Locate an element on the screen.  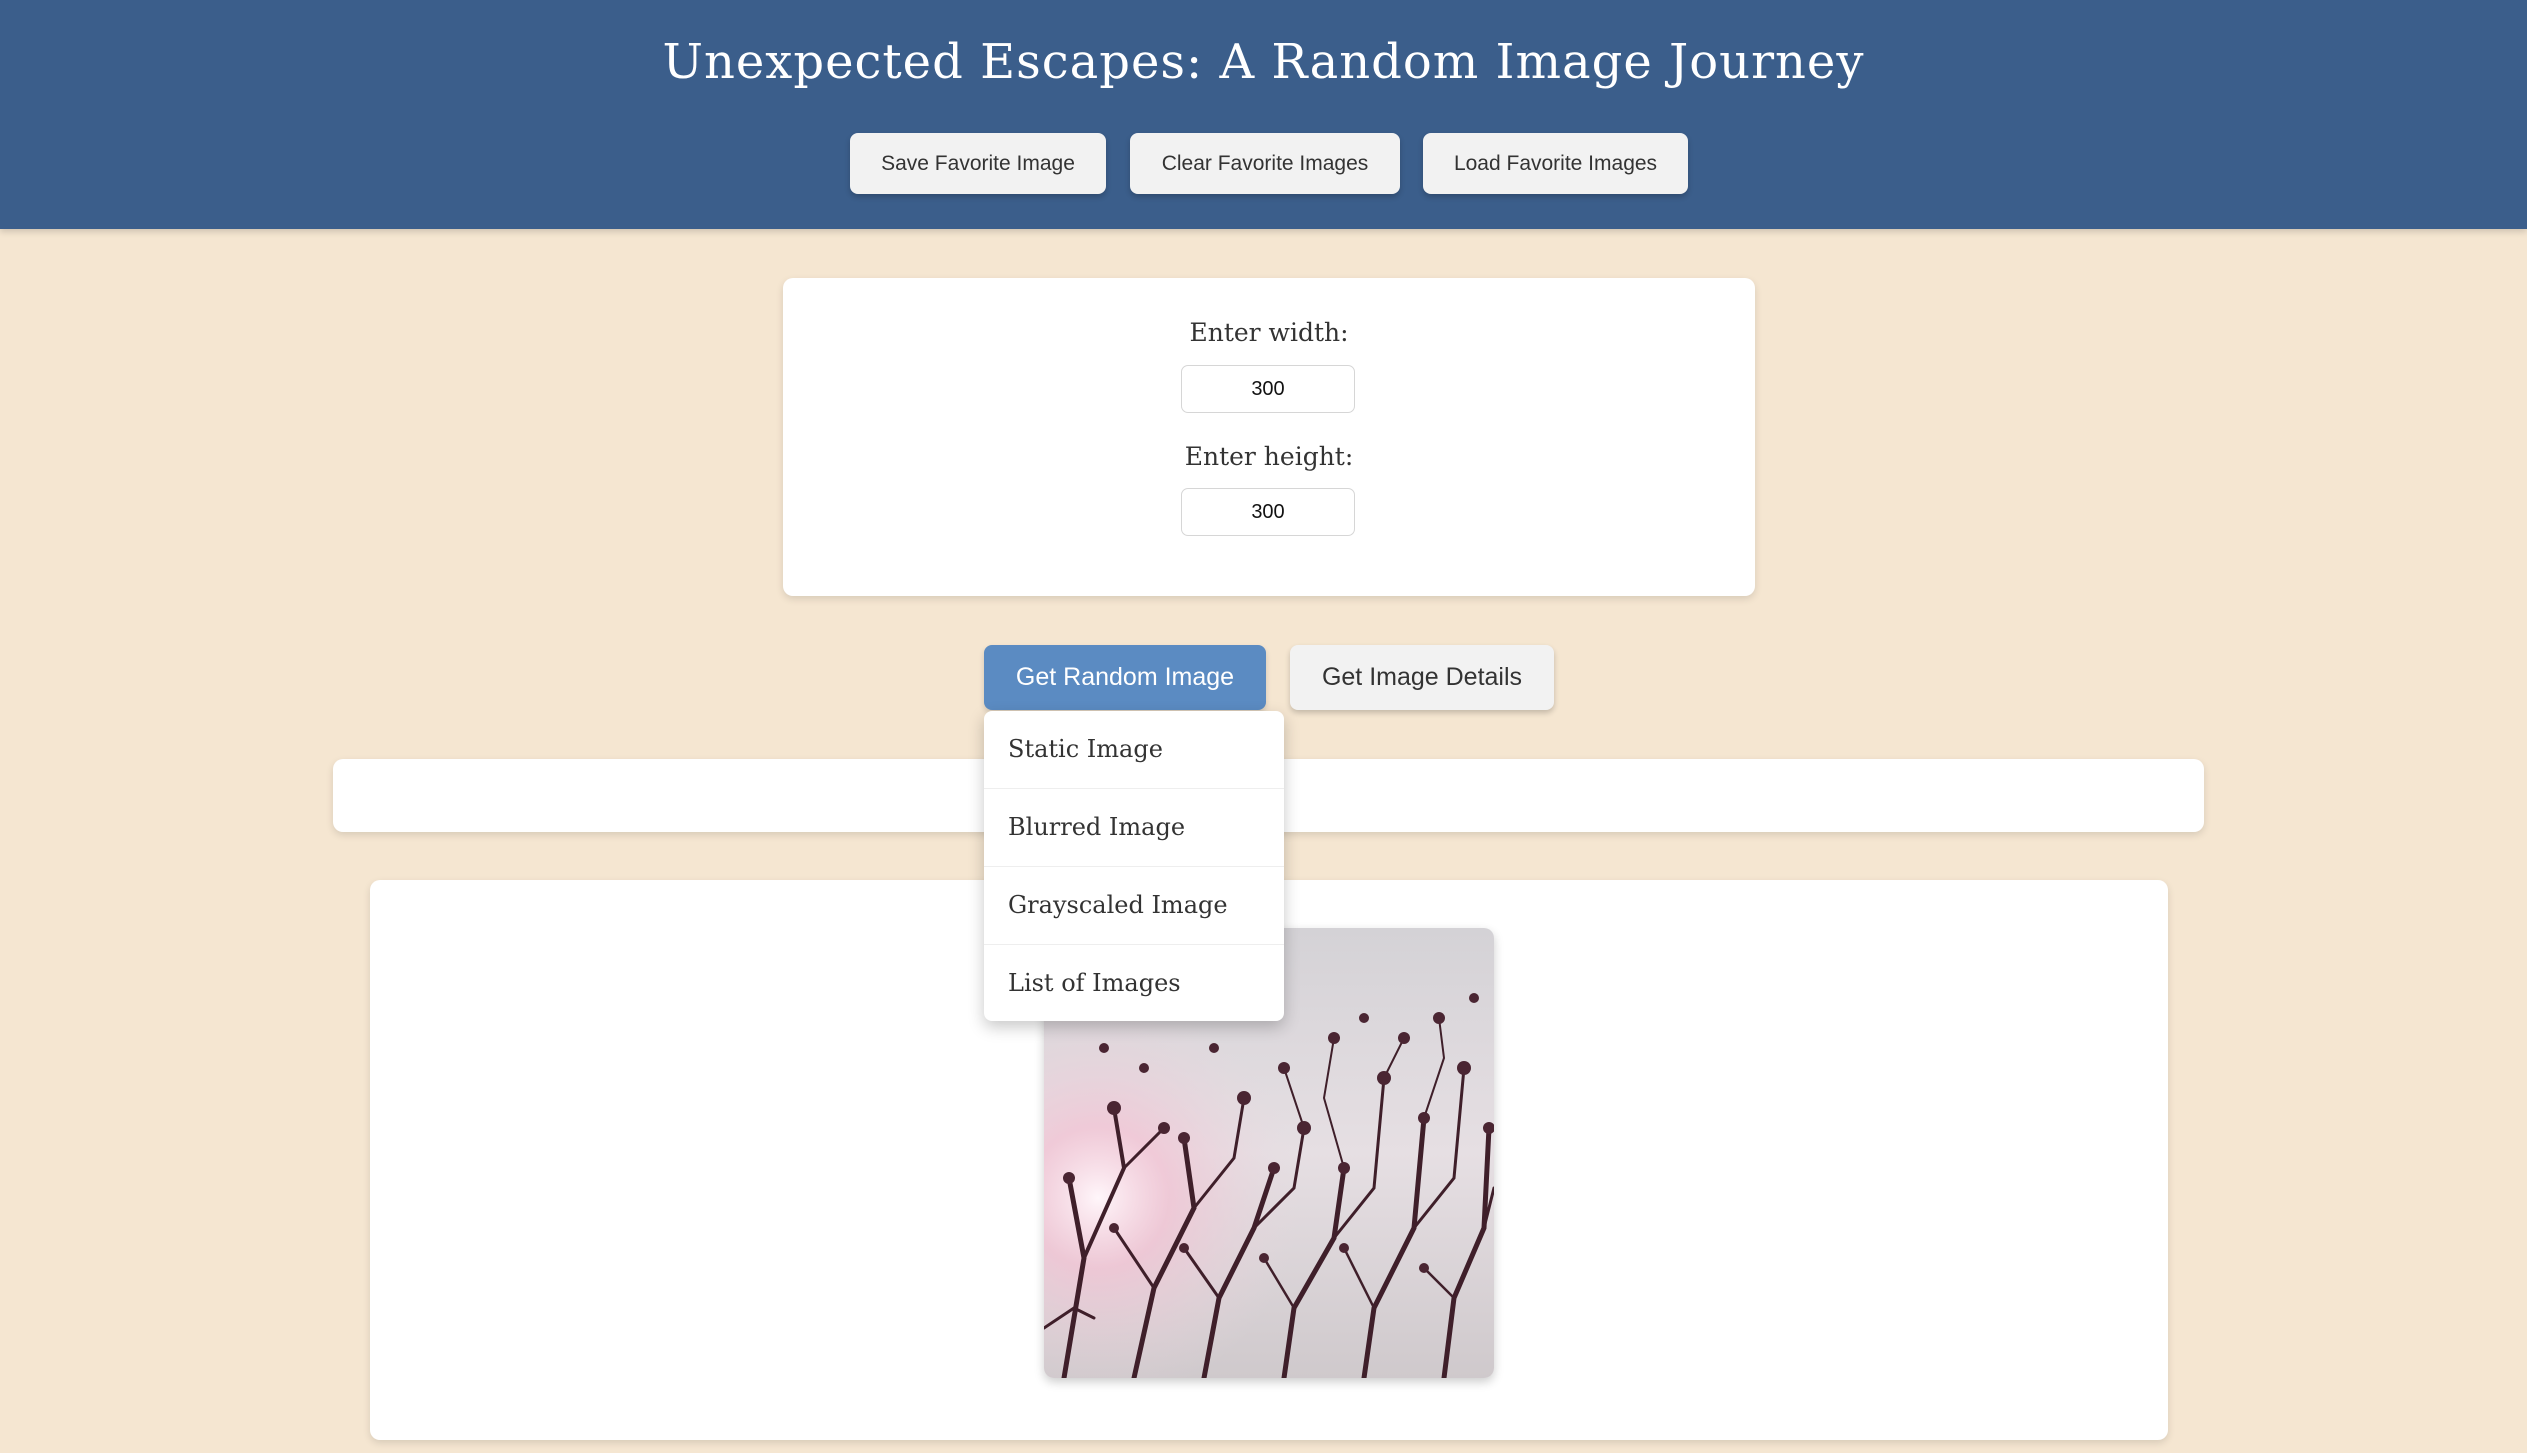
width-input is located at coordinates (1268, 389).